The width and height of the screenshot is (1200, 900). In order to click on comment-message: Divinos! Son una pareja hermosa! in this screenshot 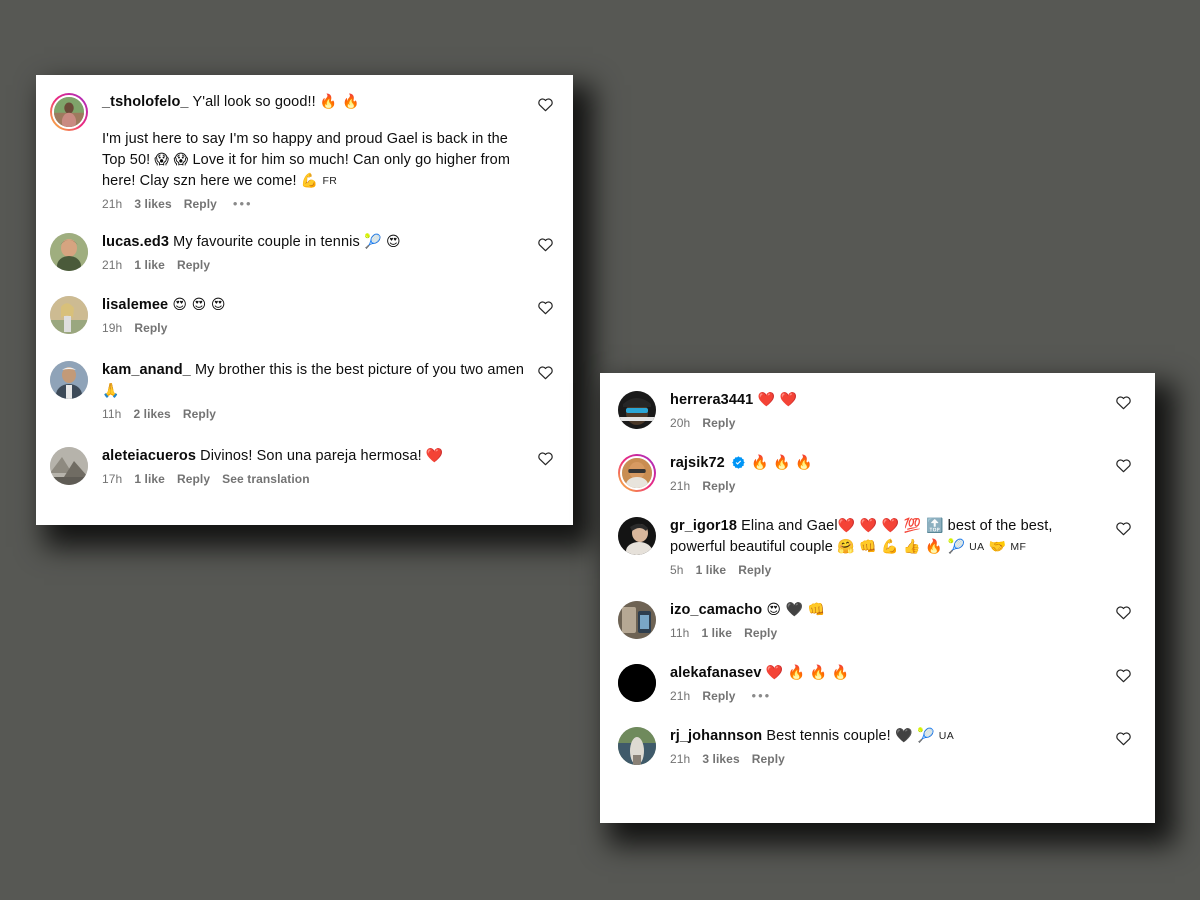, I will do `click(311, 456)`.